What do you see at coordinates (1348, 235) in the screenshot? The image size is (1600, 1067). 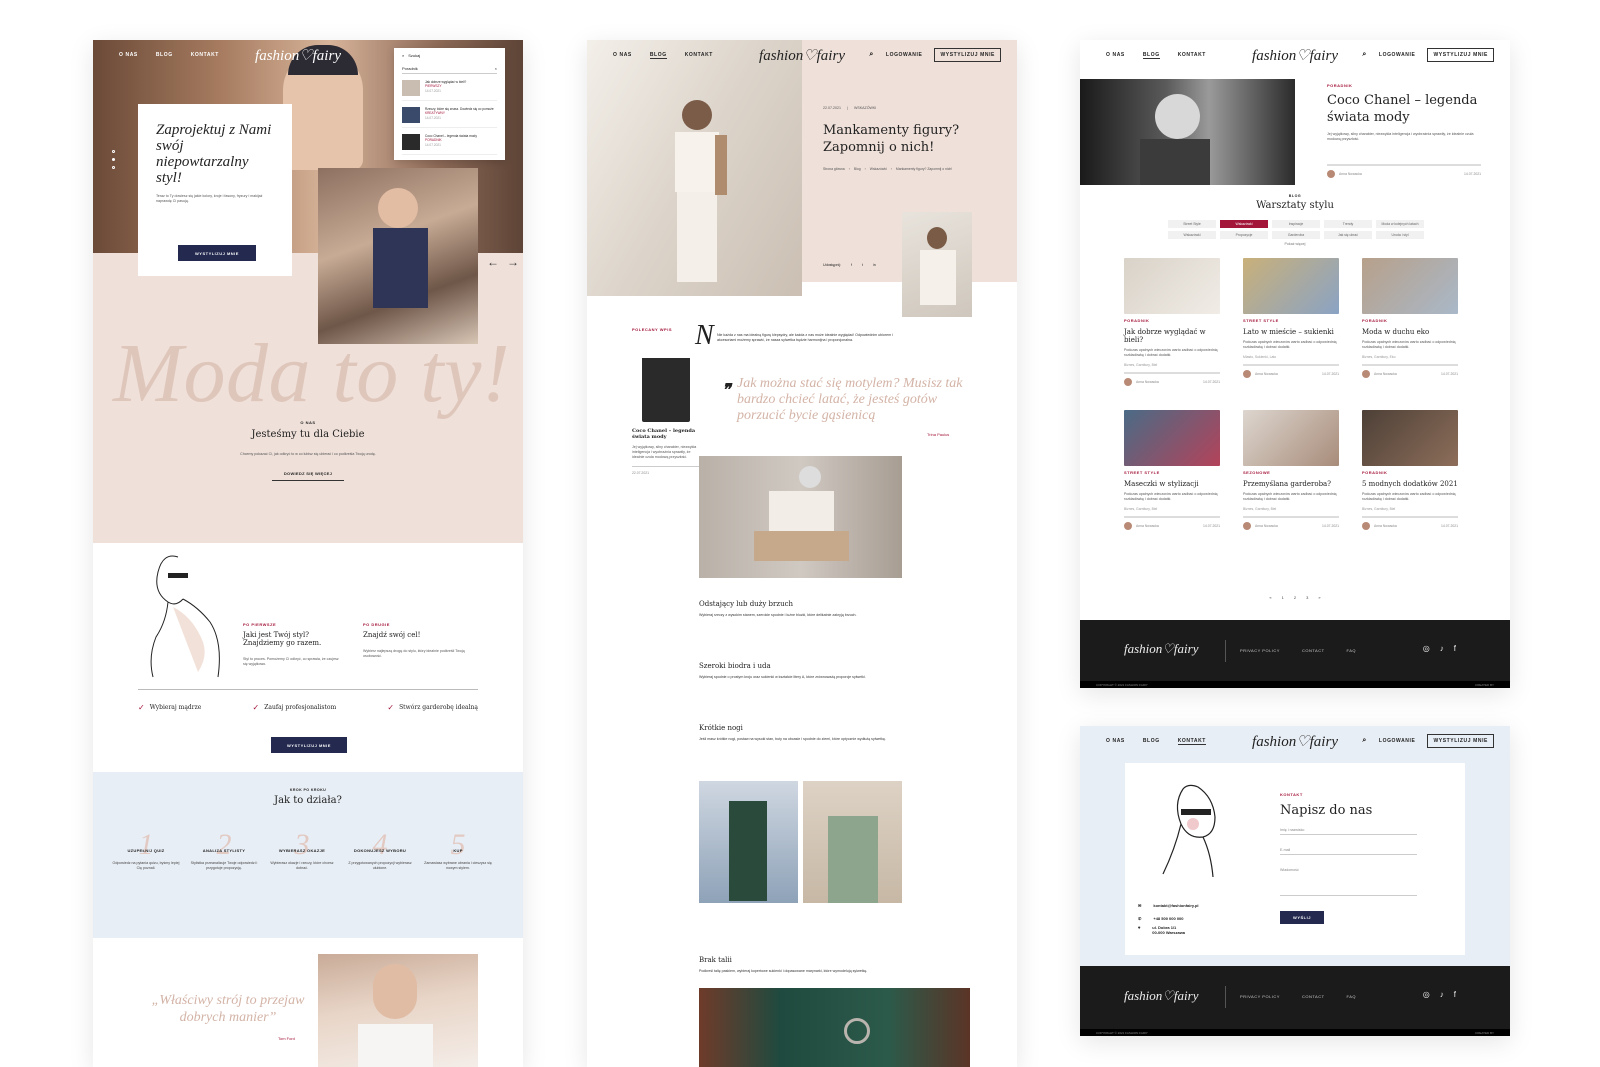 I see `filter-chip: Jak się ubrać` at bounding box center [1348, 235].